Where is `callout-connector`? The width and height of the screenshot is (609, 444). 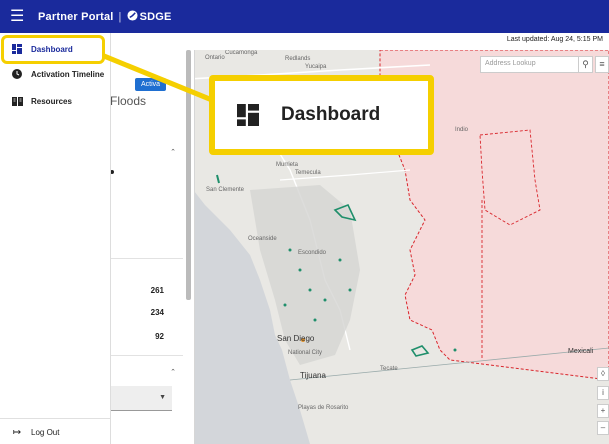 callout-connector is located at coordinates (158, 78).